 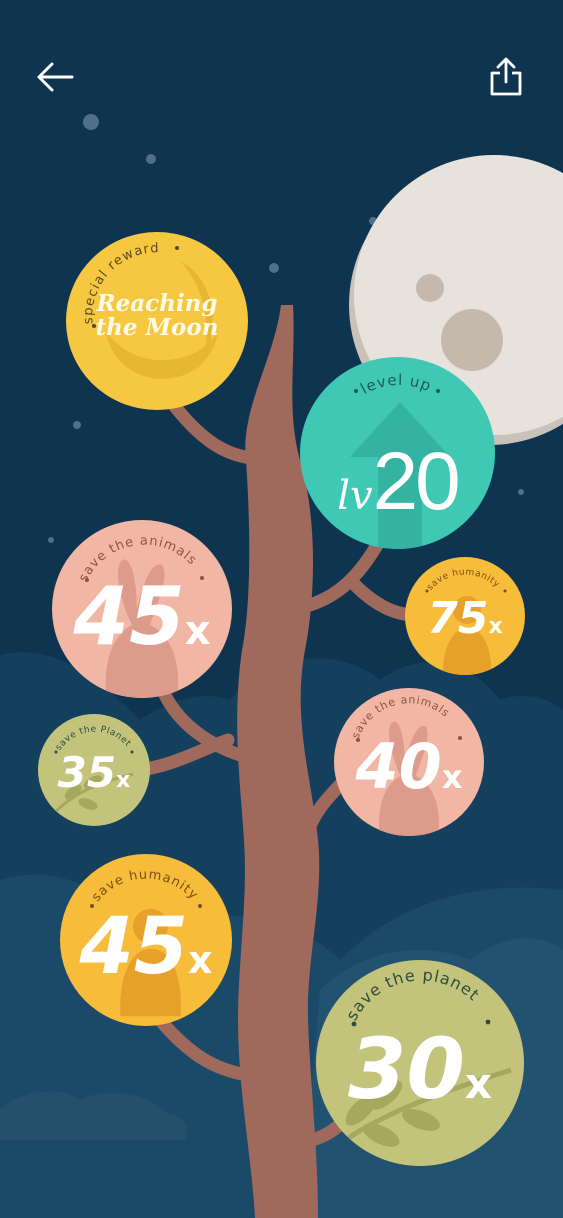 I want to click on share-icon, so click(x=506, y=76).